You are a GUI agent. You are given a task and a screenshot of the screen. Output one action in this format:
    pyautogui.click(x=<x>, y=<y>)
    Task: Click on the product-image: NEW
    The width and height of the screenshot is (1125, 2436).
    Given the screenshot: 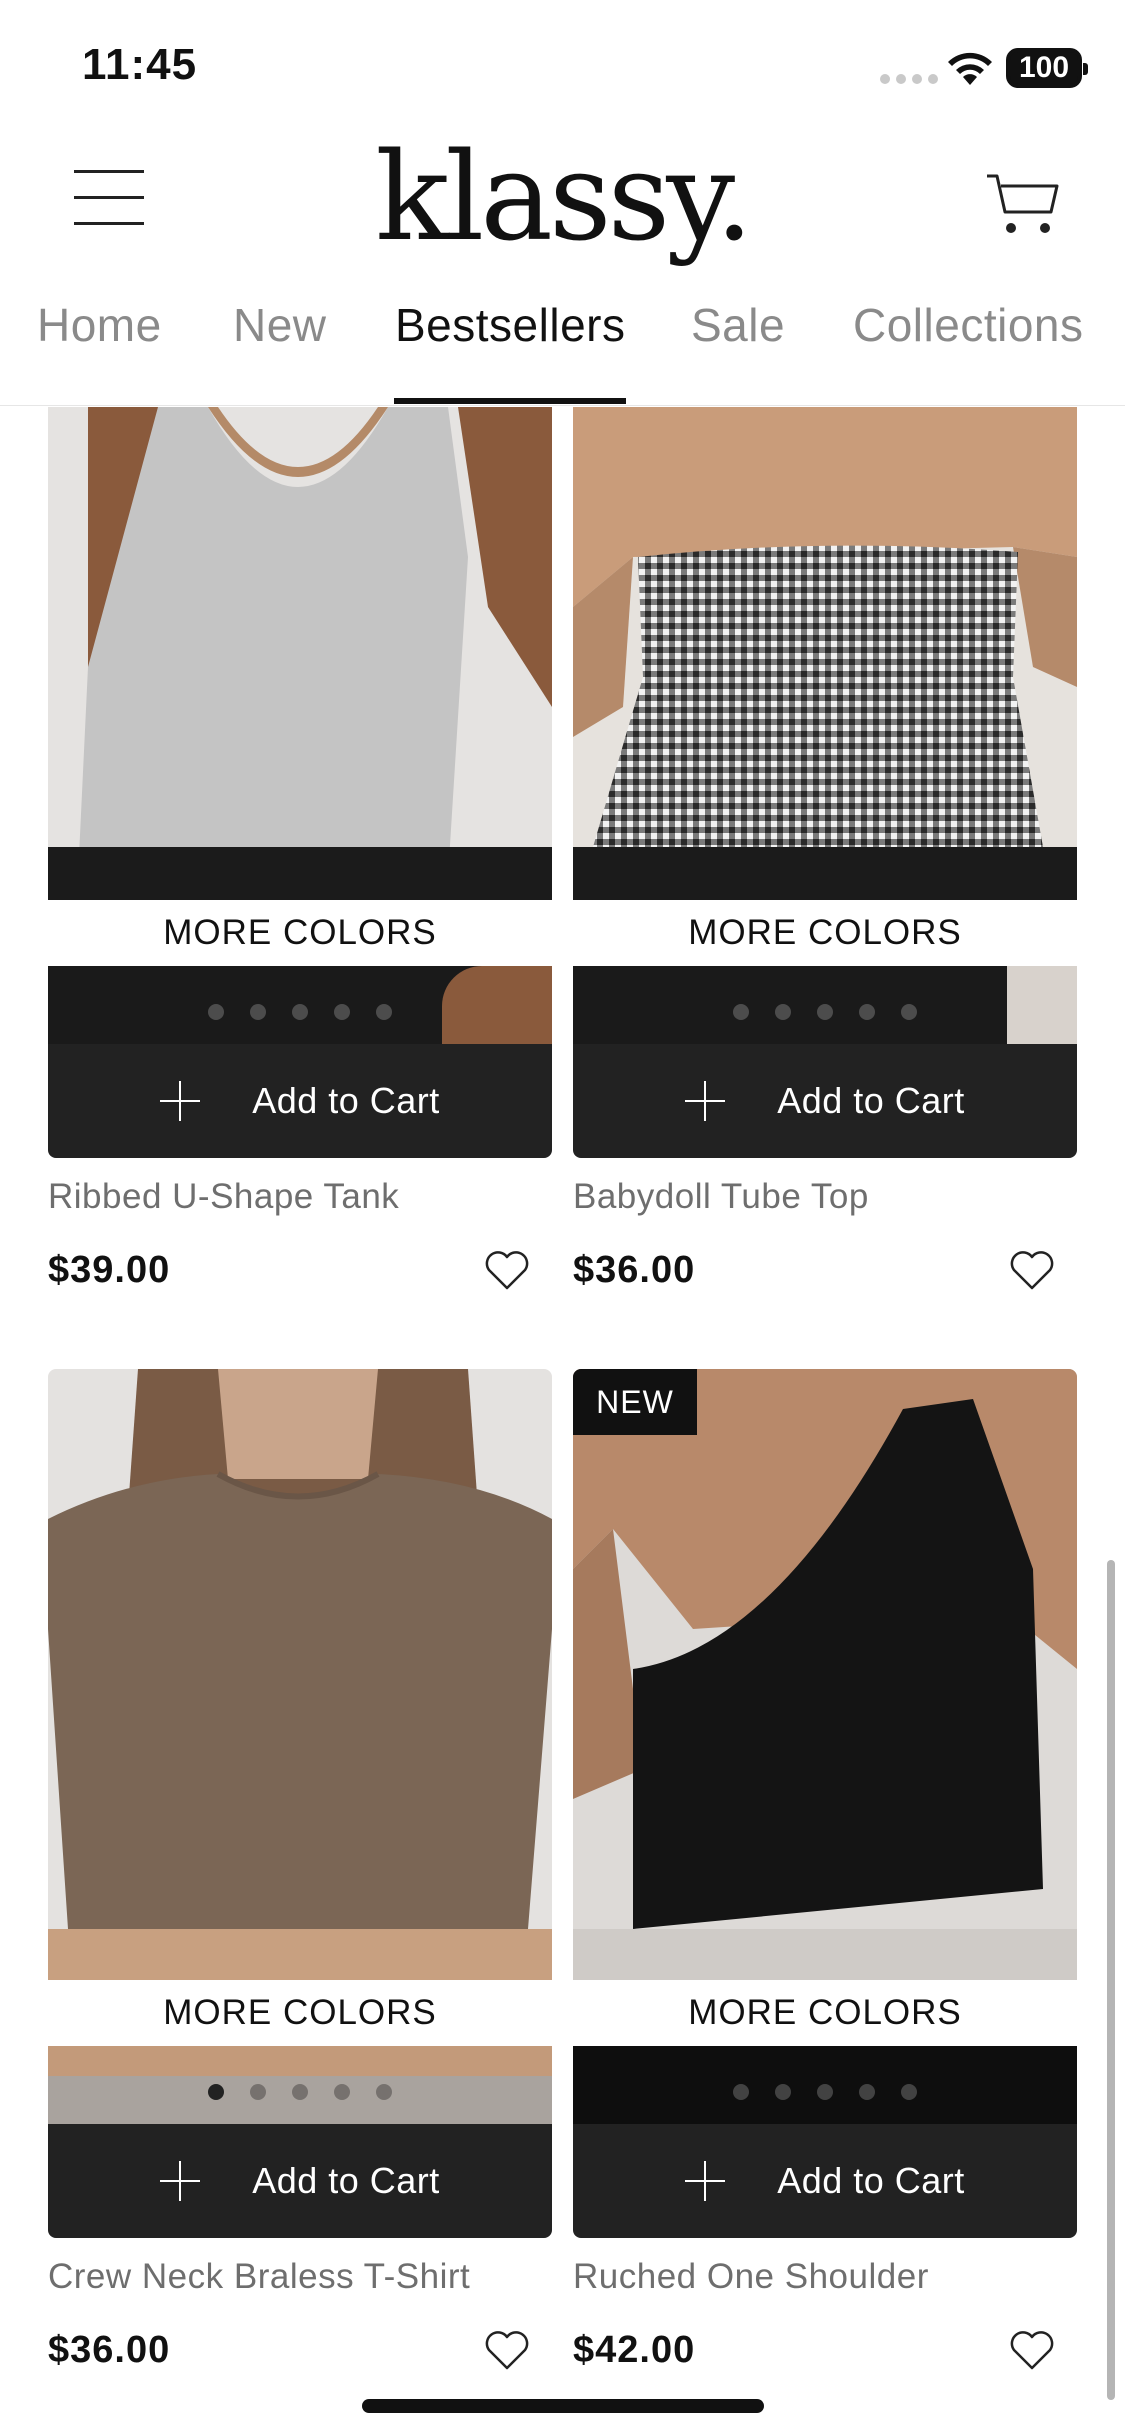 What is the action you would take?
    pyautogui.click(x=825, y=1674)
    